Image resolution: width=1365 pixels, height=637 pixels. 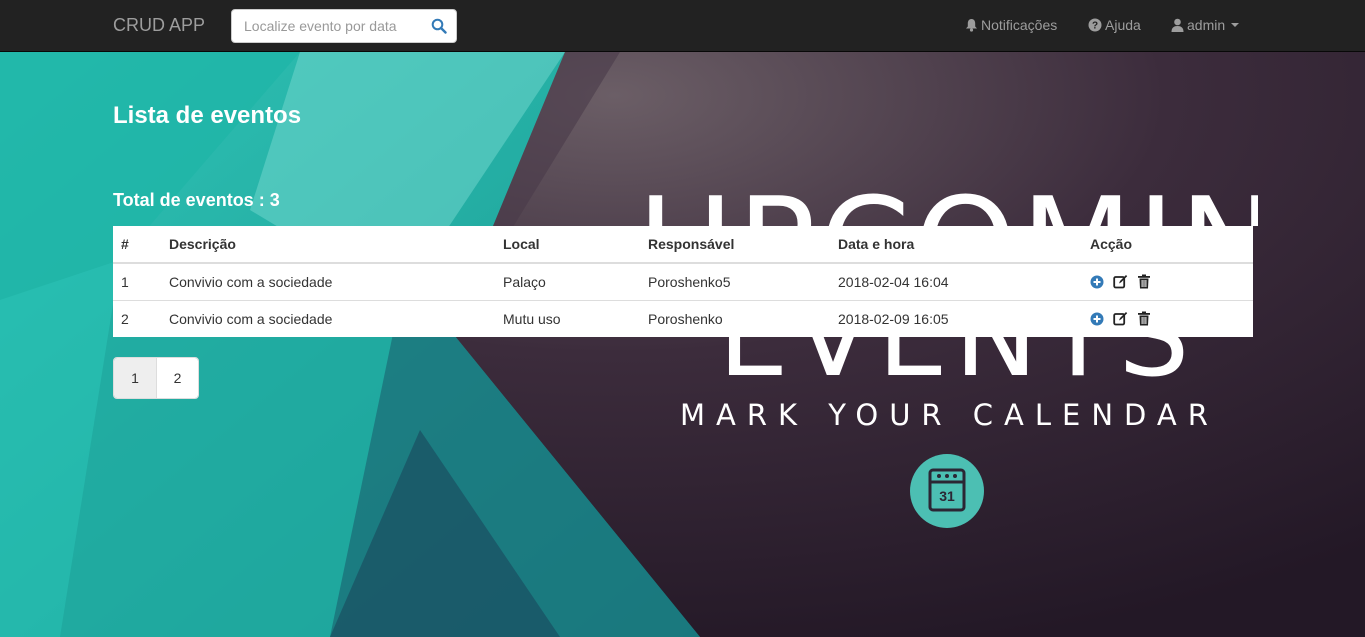 What do you see at coordinates (689, 281) in the screenshot?
I see `cell-responsible: Poroshenko5` at bounding box center [689, 281].